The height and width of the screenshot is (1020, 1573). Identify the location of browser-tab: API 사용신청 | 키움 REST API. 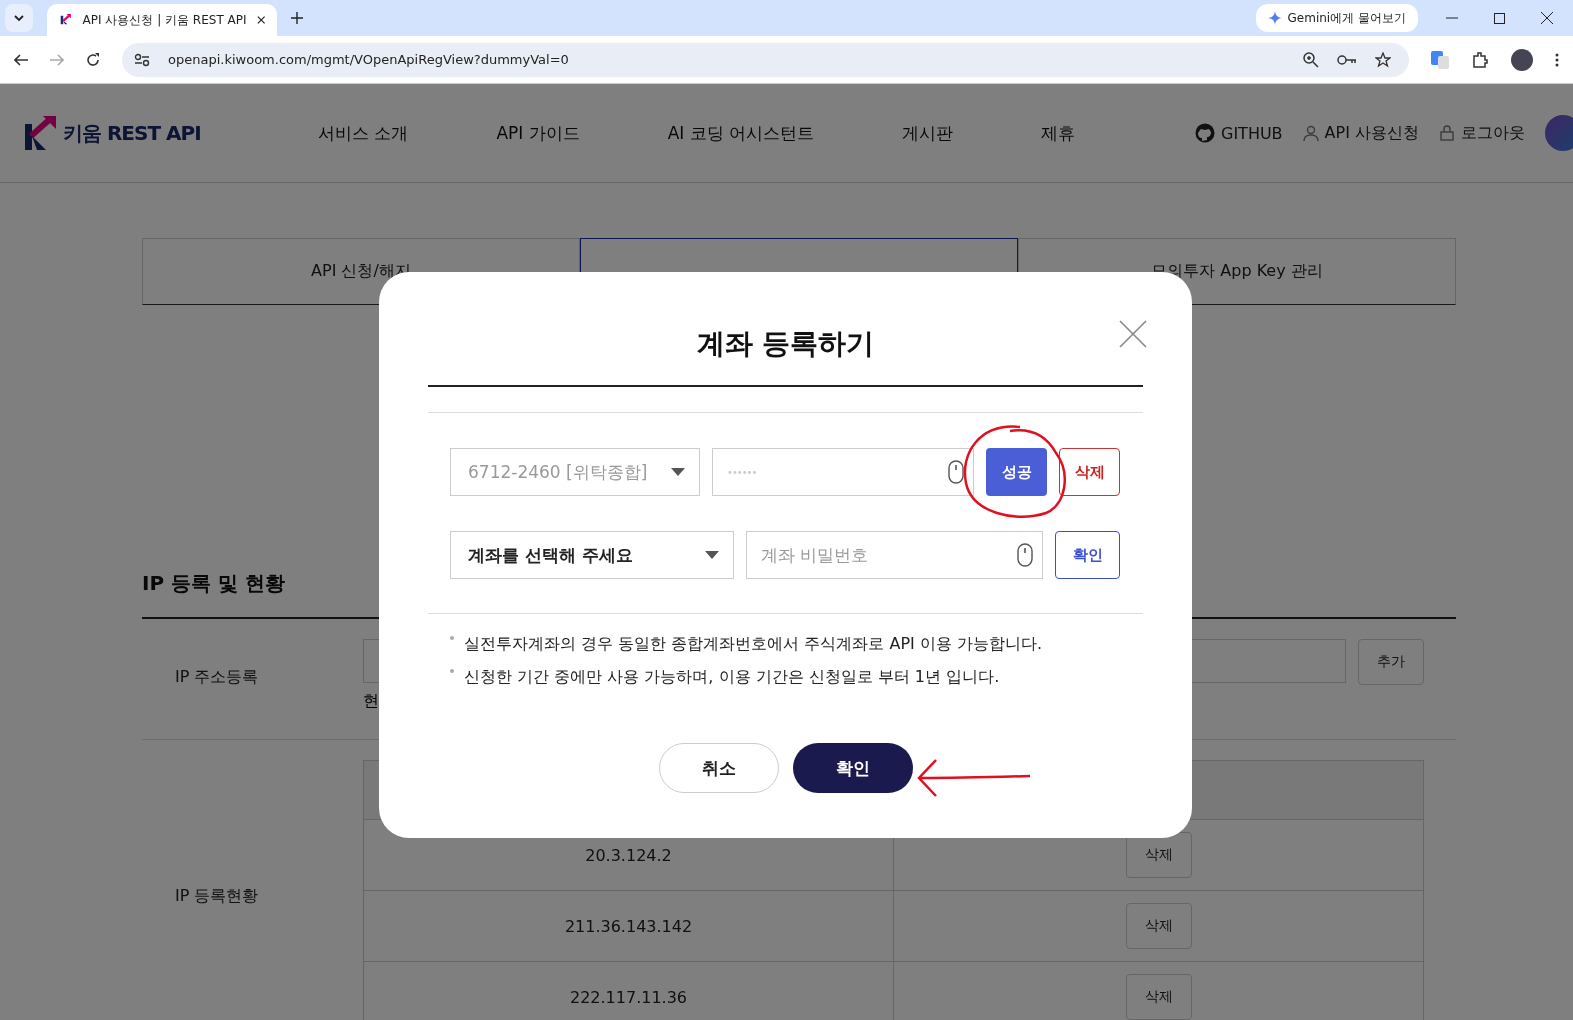
(162, 20).